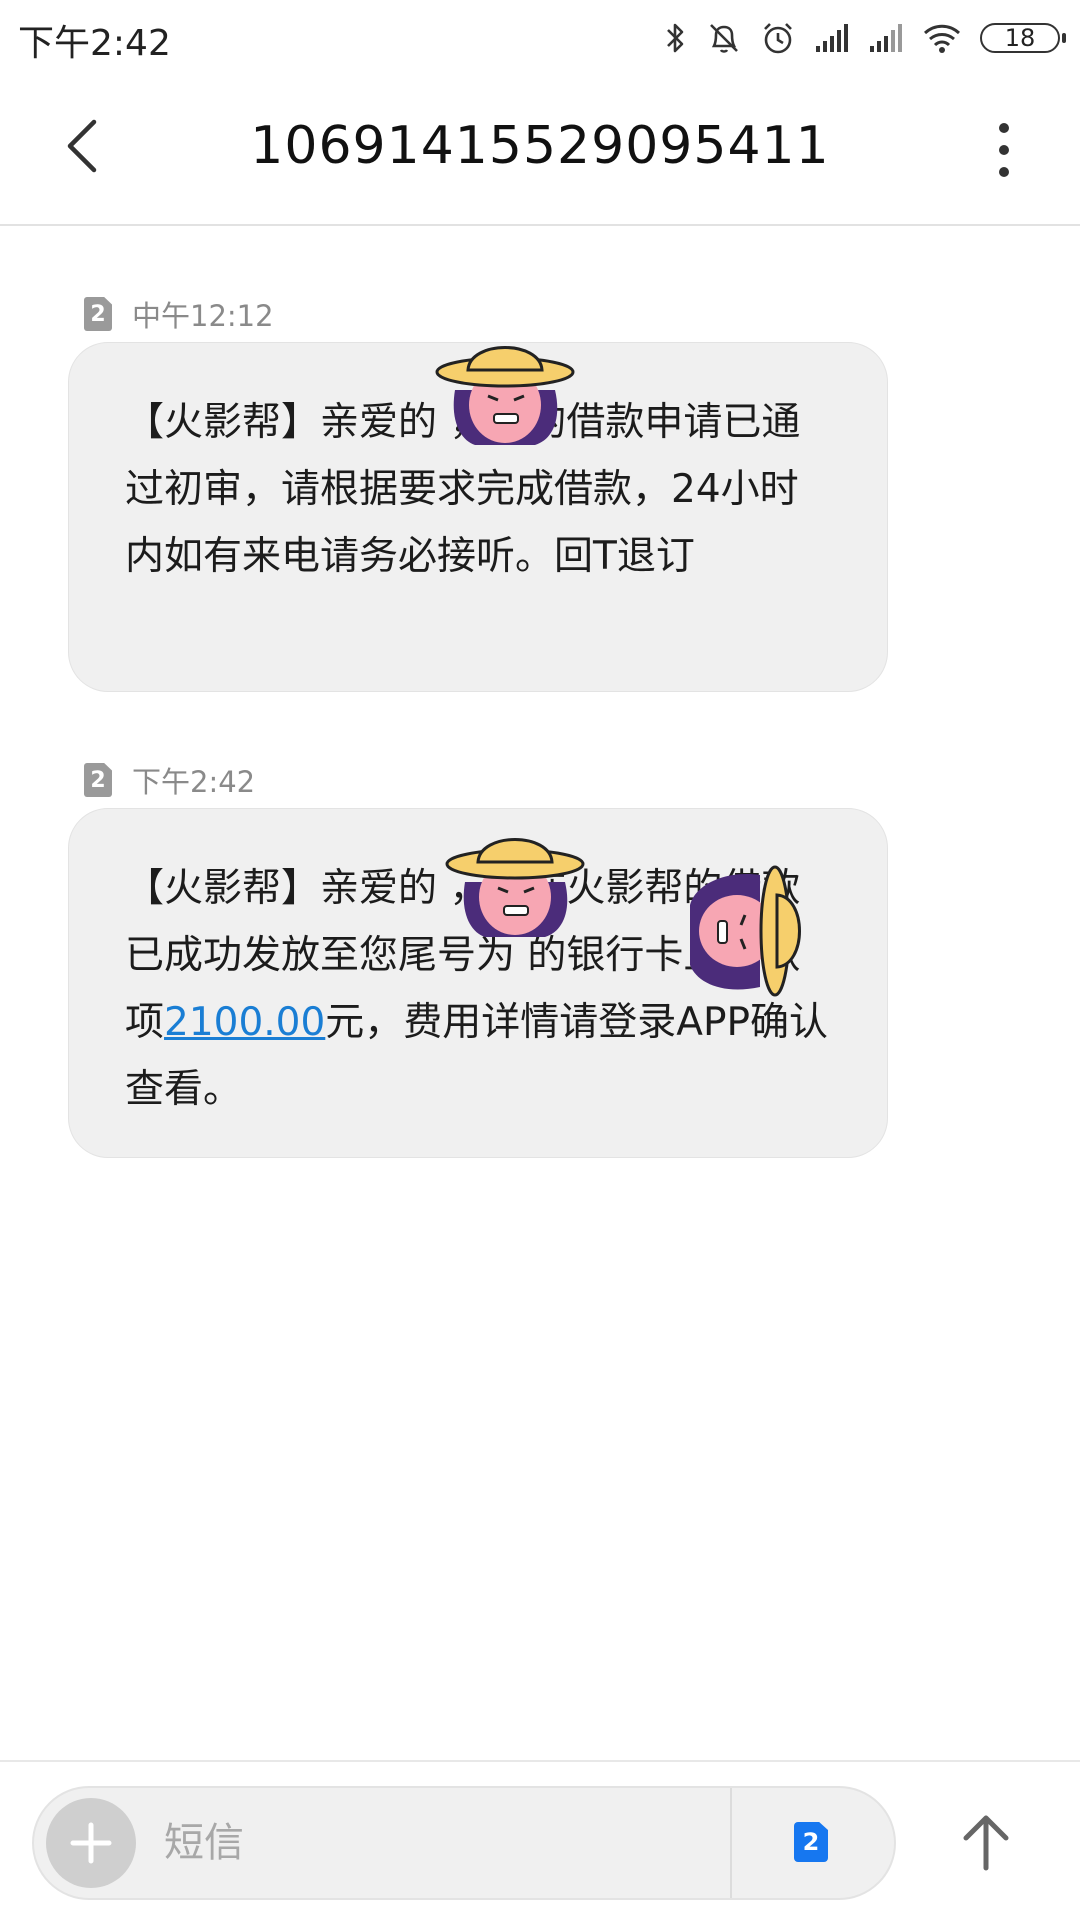 This screenshot has width=1080, height=1922. I want to click on arrow-up-icon, so click(986, 1843).